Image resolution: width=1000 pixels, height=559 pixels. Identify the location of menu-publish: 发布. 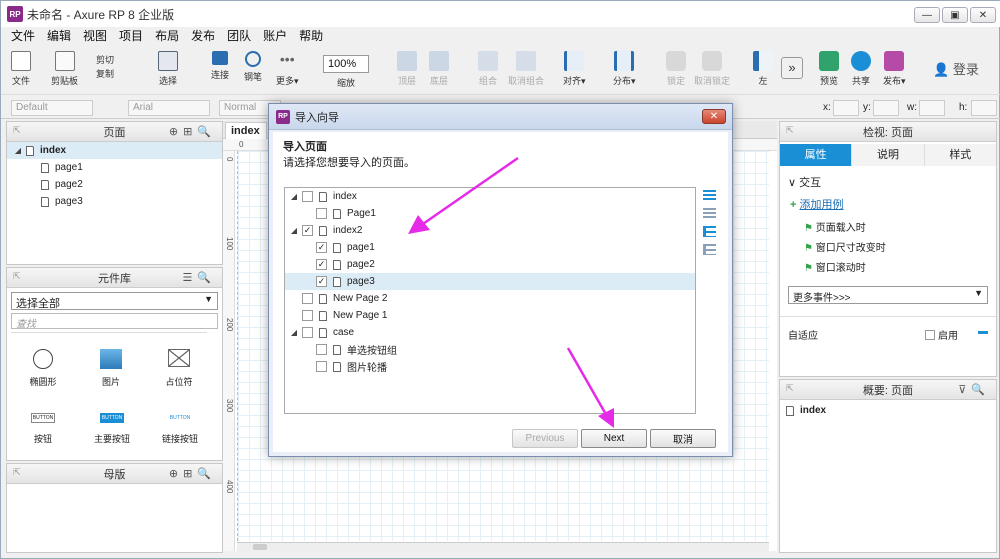
(203, 36).